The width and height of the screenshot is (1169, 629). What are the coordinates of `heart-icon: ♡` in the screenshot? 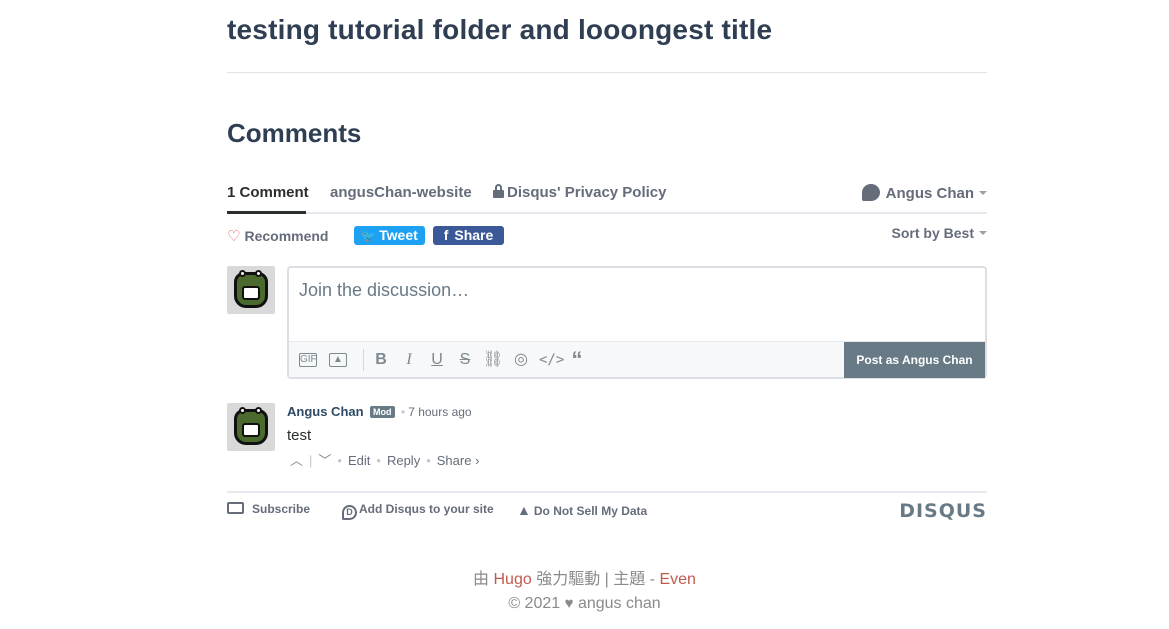 It's located at (234, 236).